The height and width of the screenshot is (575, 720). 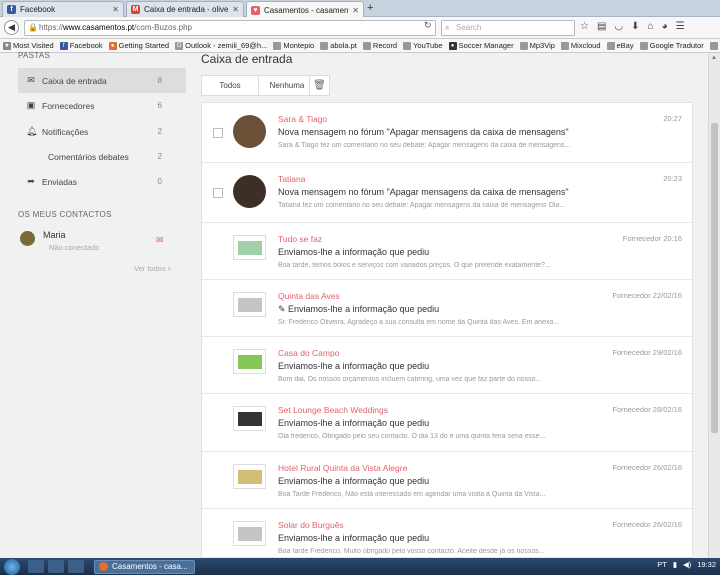 I want to click on home-icon: ⌂, so click(x=651, y=26).